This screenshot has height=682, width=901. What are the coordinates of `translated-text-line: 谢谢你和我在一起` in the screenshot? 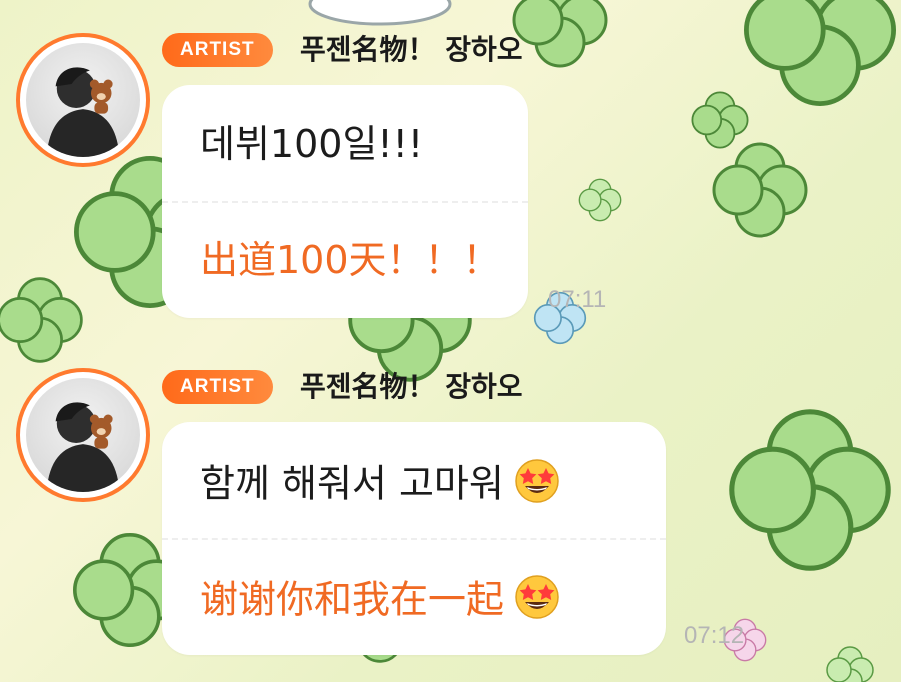 It's located at (380, 602).